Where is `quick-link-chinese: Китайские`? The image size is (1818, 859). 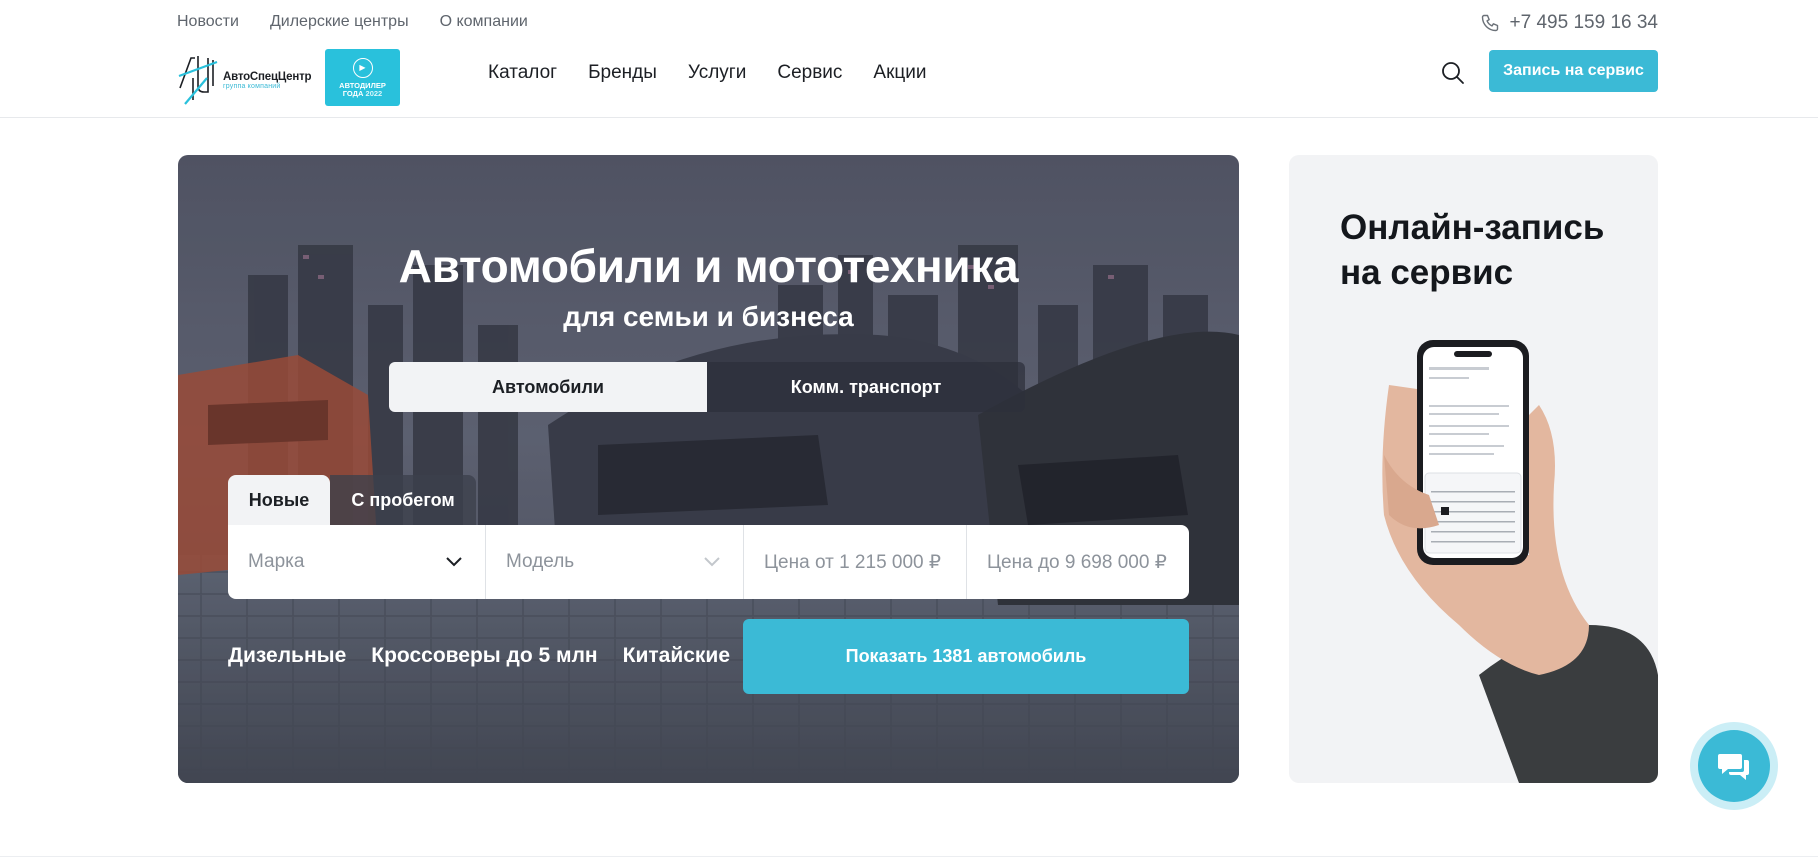
quick-link-chinese: Китайские is located at coordinates (676, 656).